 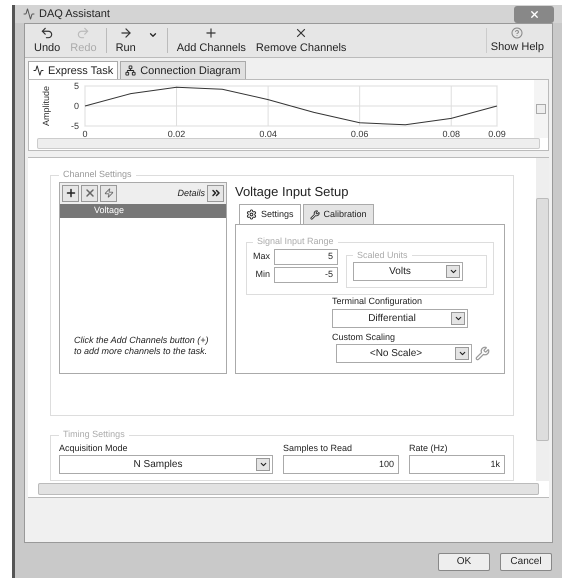 I want to click on tab: Express Task, so click(x=73, y=70).